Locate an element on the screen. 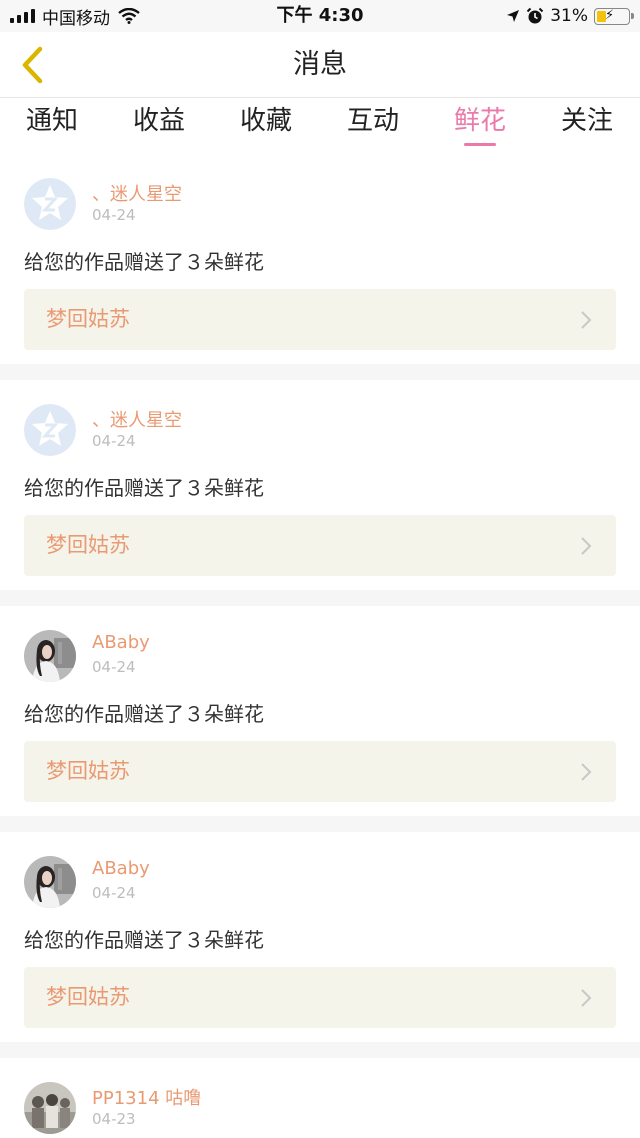 The image size is (640, 1138). signal-icon is located at coordinates (22, 16).